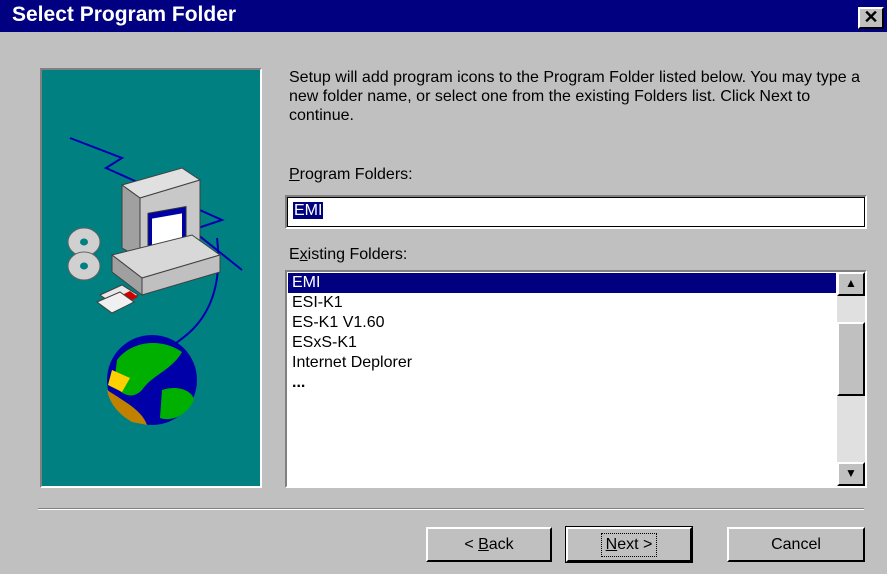  What do you see at coordinates (611, 544) in the screenshot?
I see `next-accelerator: N` at bounding box center [611, 544].